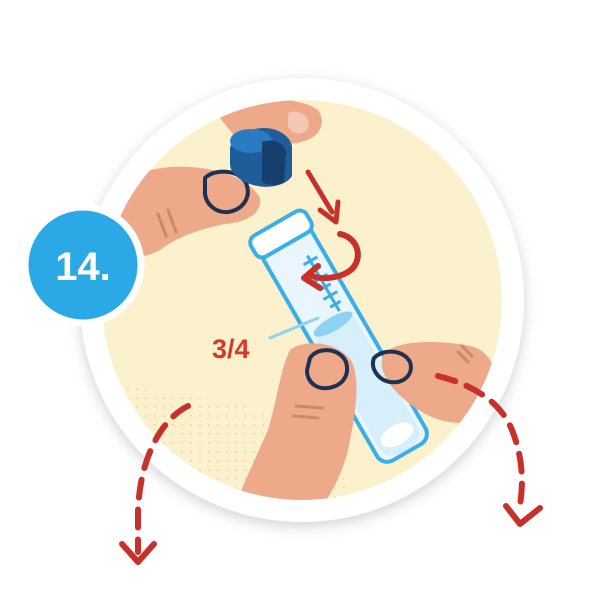  I want to click on step-number: 14., so click(83, 267).